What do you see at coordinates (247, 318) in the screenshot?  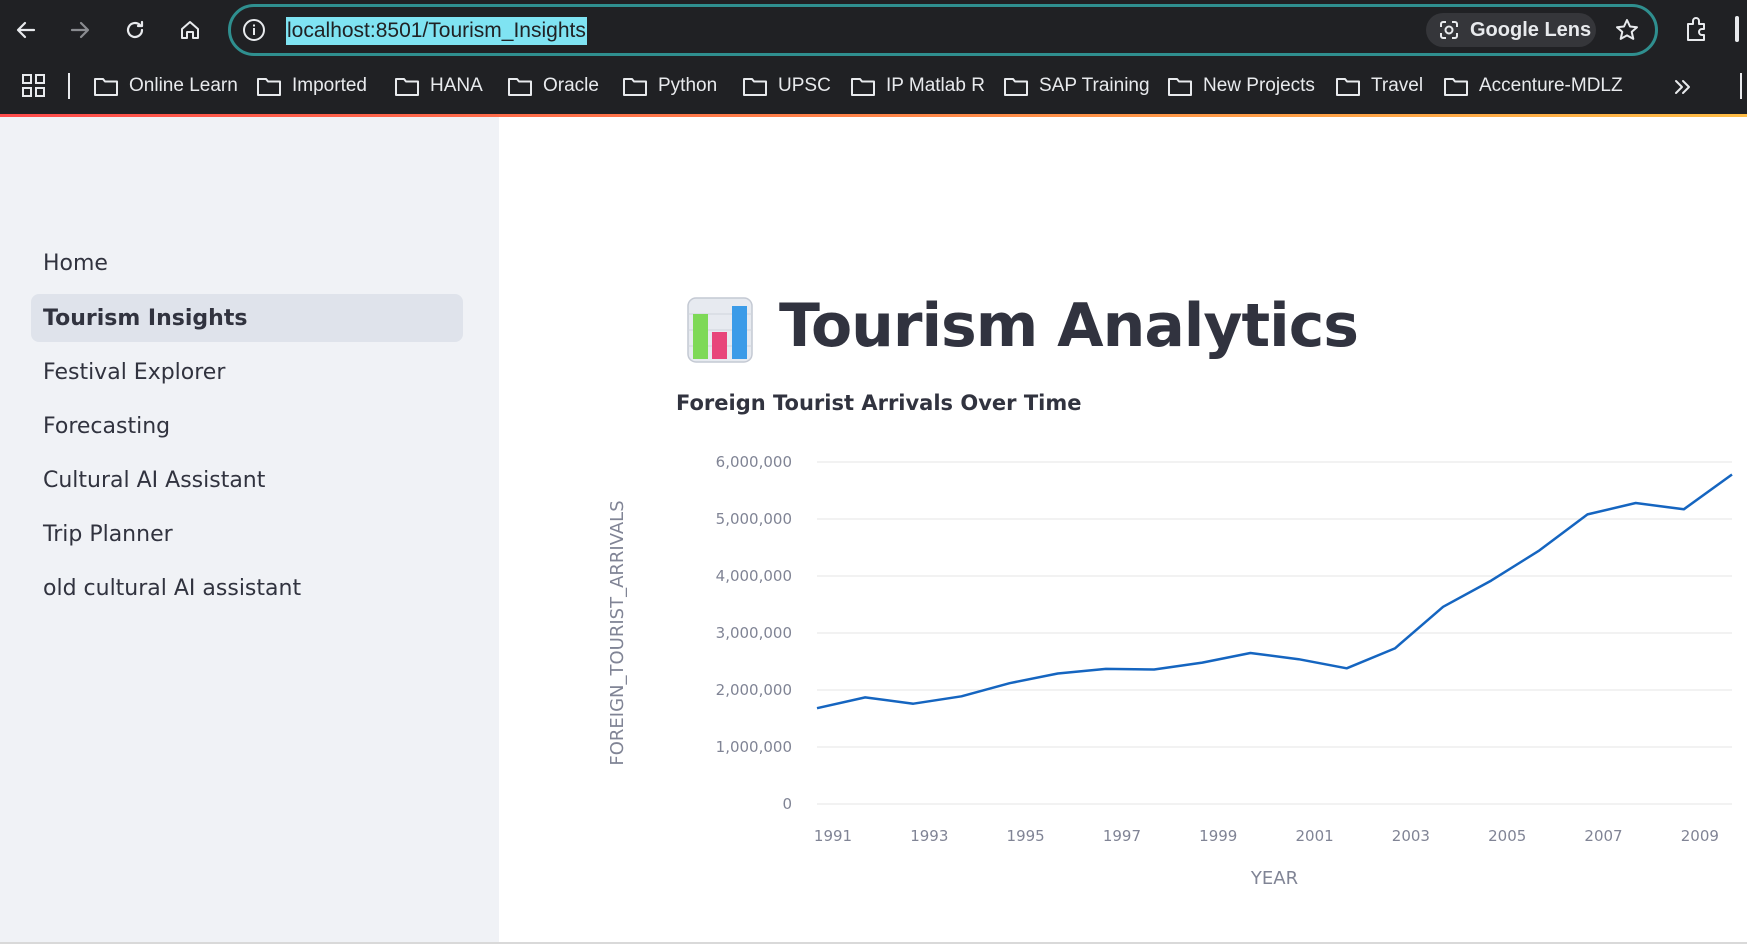 I see `sidebar-item-tourism-insights: Tourism Insights` at bounding box center [247, 318].